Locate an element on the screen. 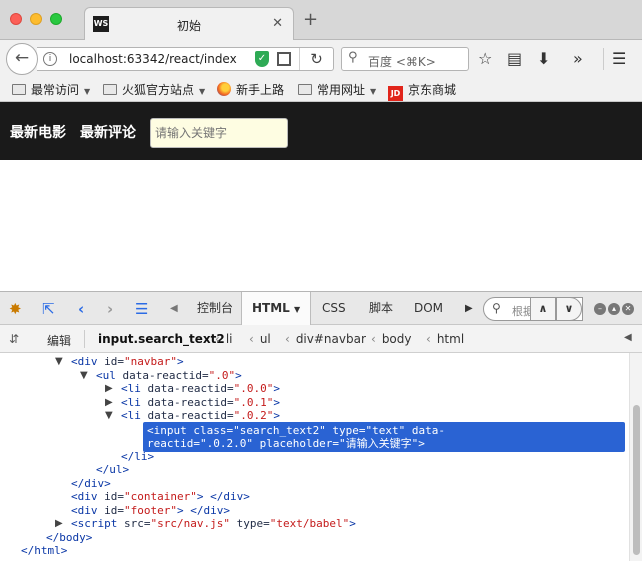 This screenshot has height=561, width=642. tab-console: 控制台 is located at coordinates (215, 308).